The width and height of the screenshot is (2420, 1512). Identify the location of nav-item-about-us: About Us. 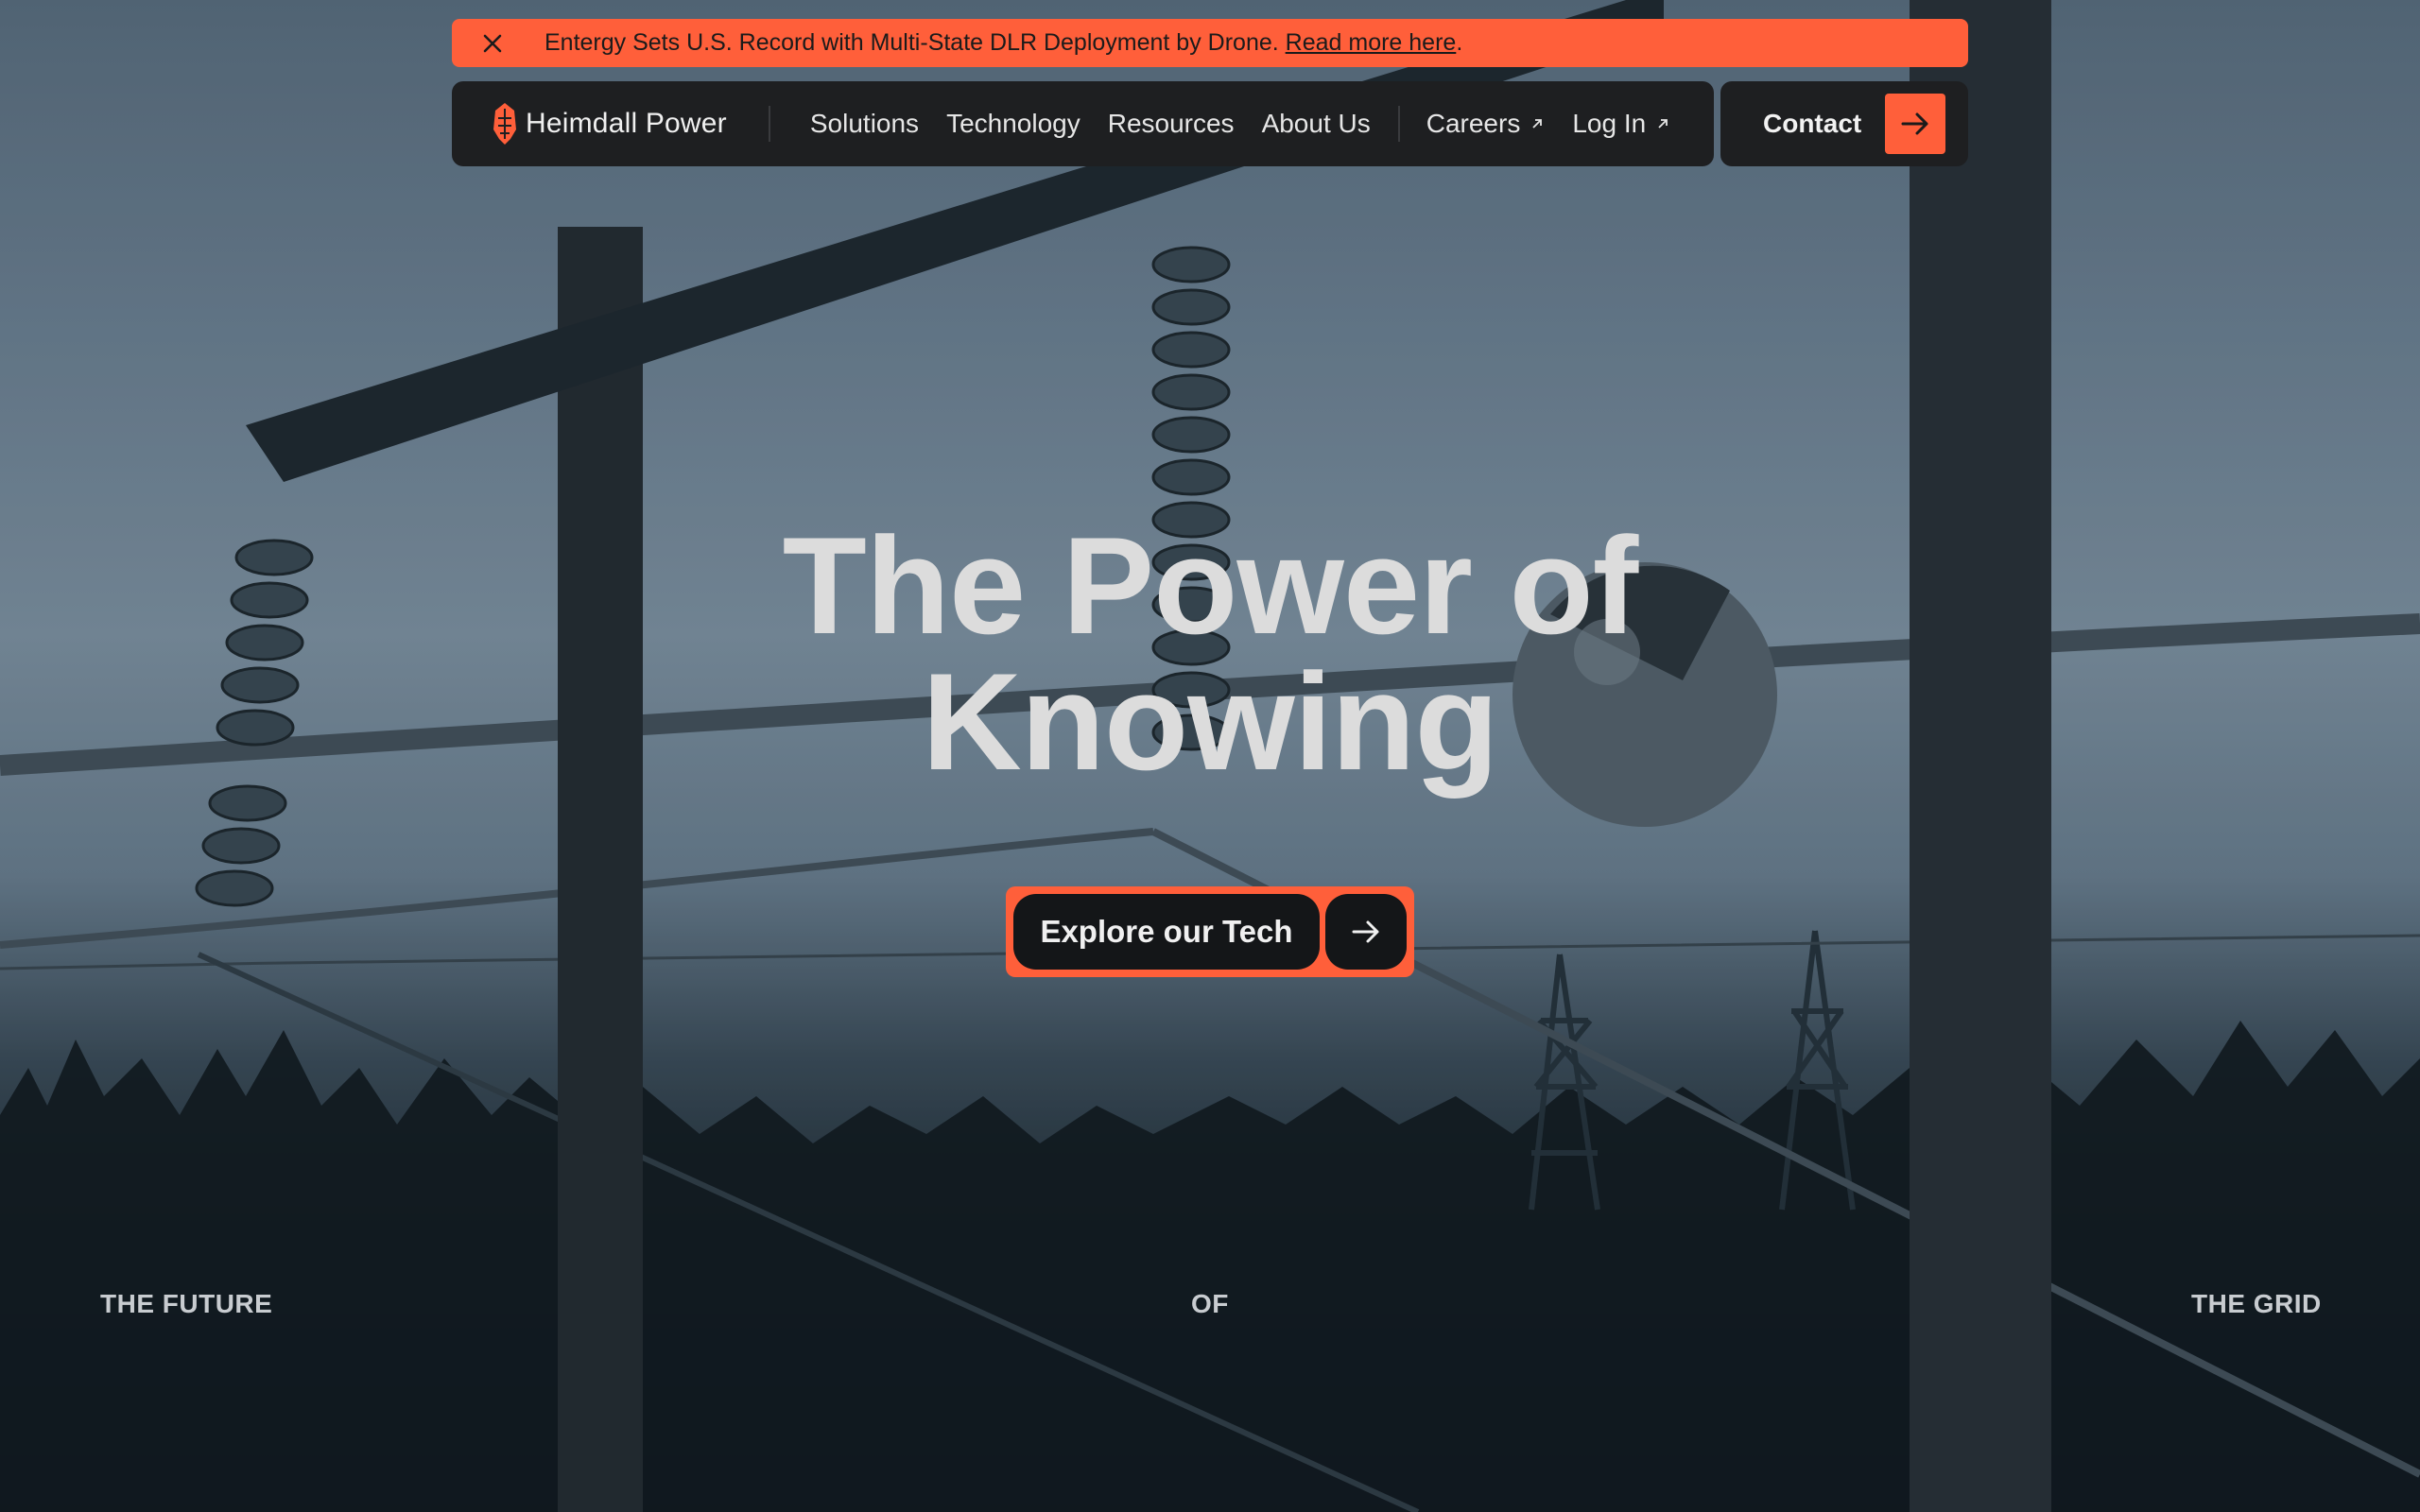
(1317, 124).